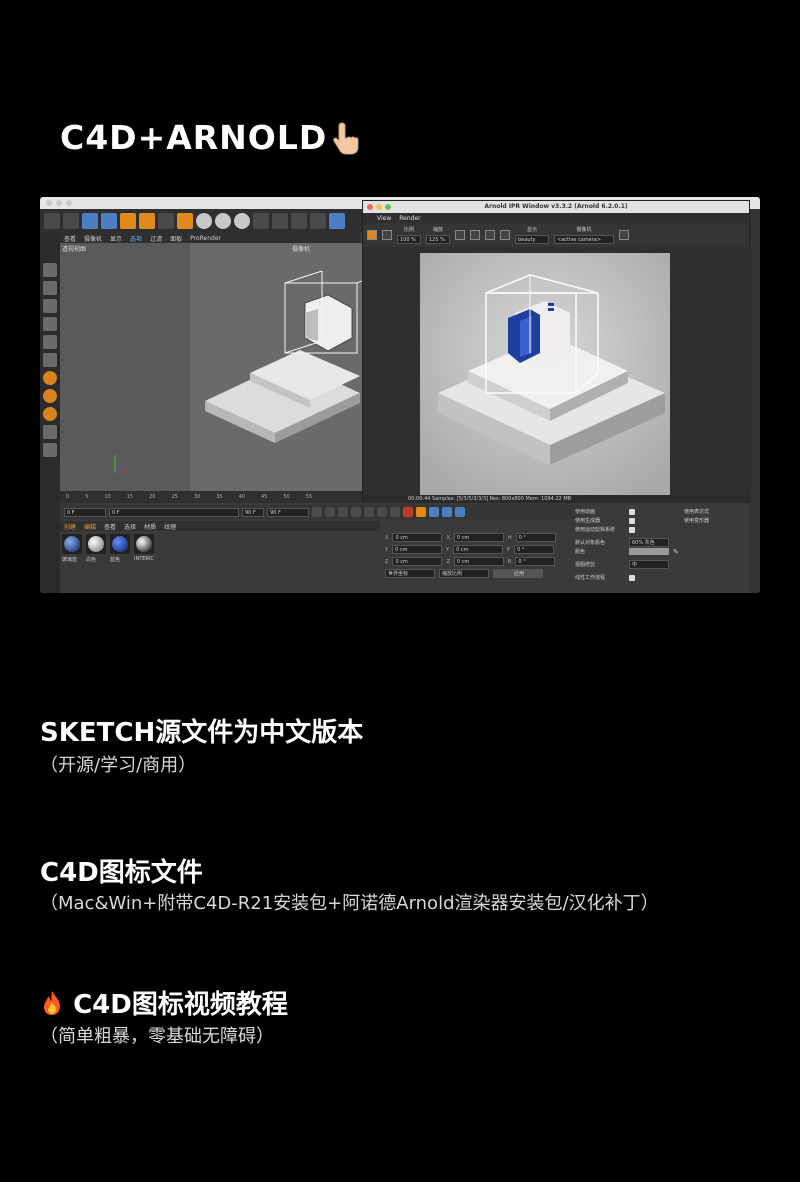 This screenshot has height=1182, width=800. What do you see at coordinates (253, 512) in the screenshot?
I see `frame-end-field: 90 F` at bounding box center [253, 512].